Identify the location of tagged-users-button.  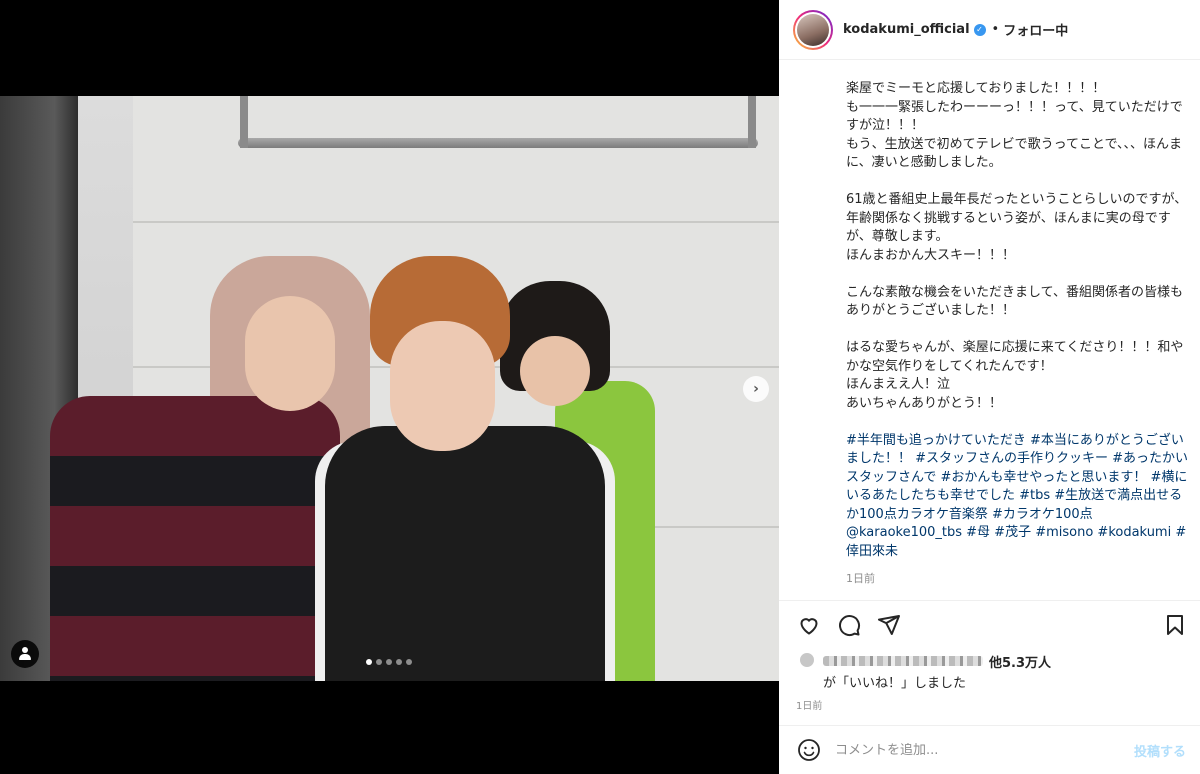
(25, 654).